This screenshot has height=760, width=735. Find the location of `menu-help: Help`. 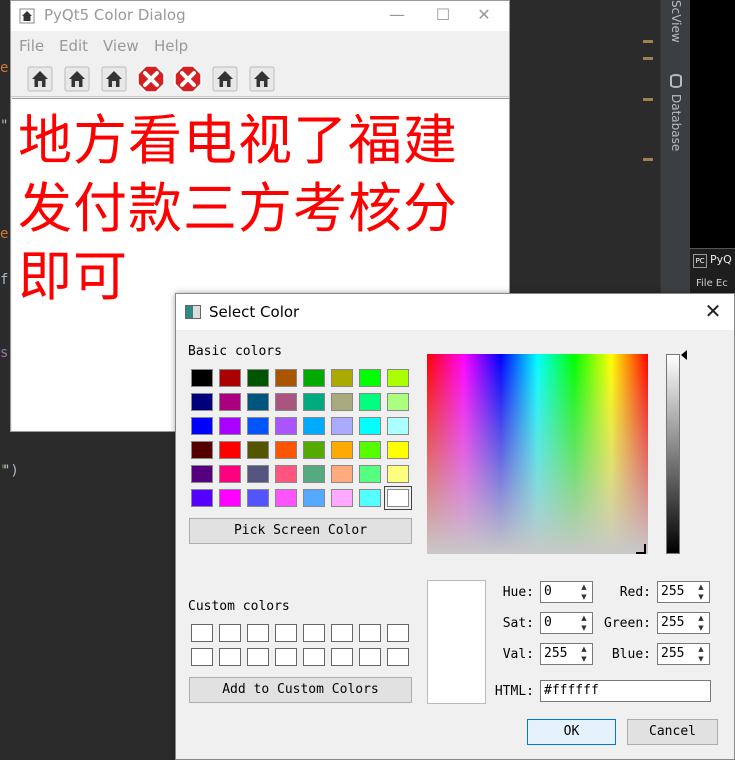

menu-help: Help is located at coordinates (171, 46).